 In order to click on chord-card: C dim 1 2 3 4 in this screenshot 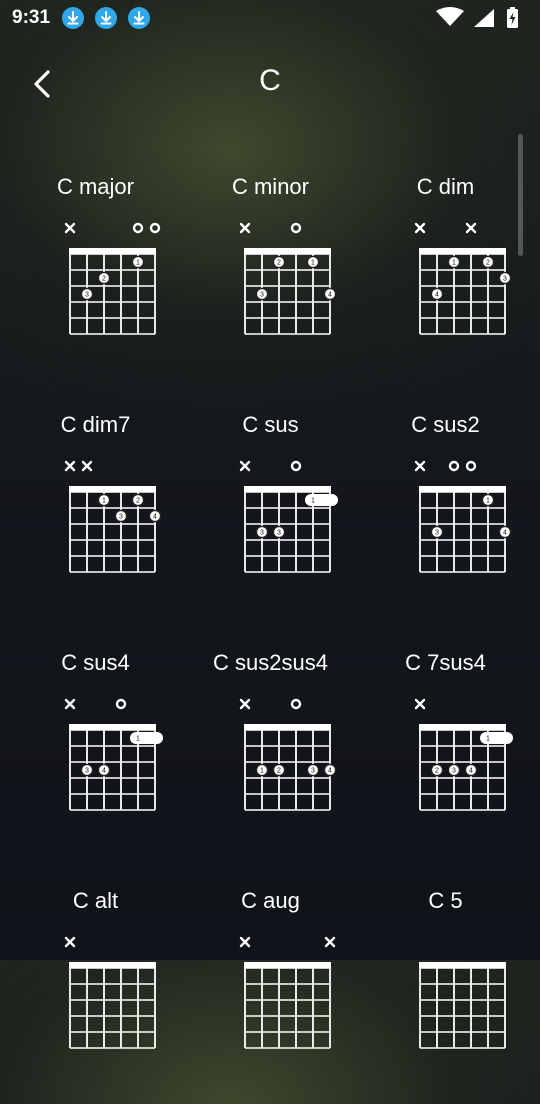, I will do `click(445, 271)`.